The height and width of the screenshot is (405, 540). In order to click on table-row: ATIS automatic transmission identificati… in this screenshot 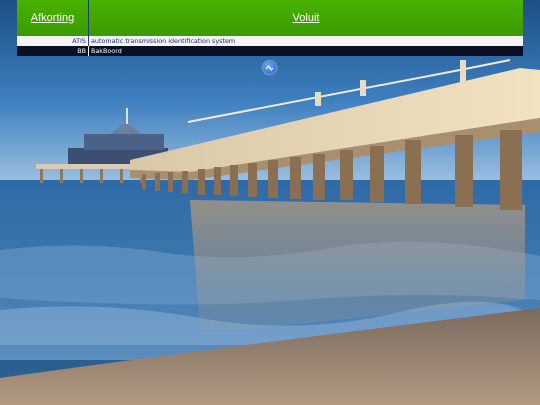, I will do `click(270, 41)`.